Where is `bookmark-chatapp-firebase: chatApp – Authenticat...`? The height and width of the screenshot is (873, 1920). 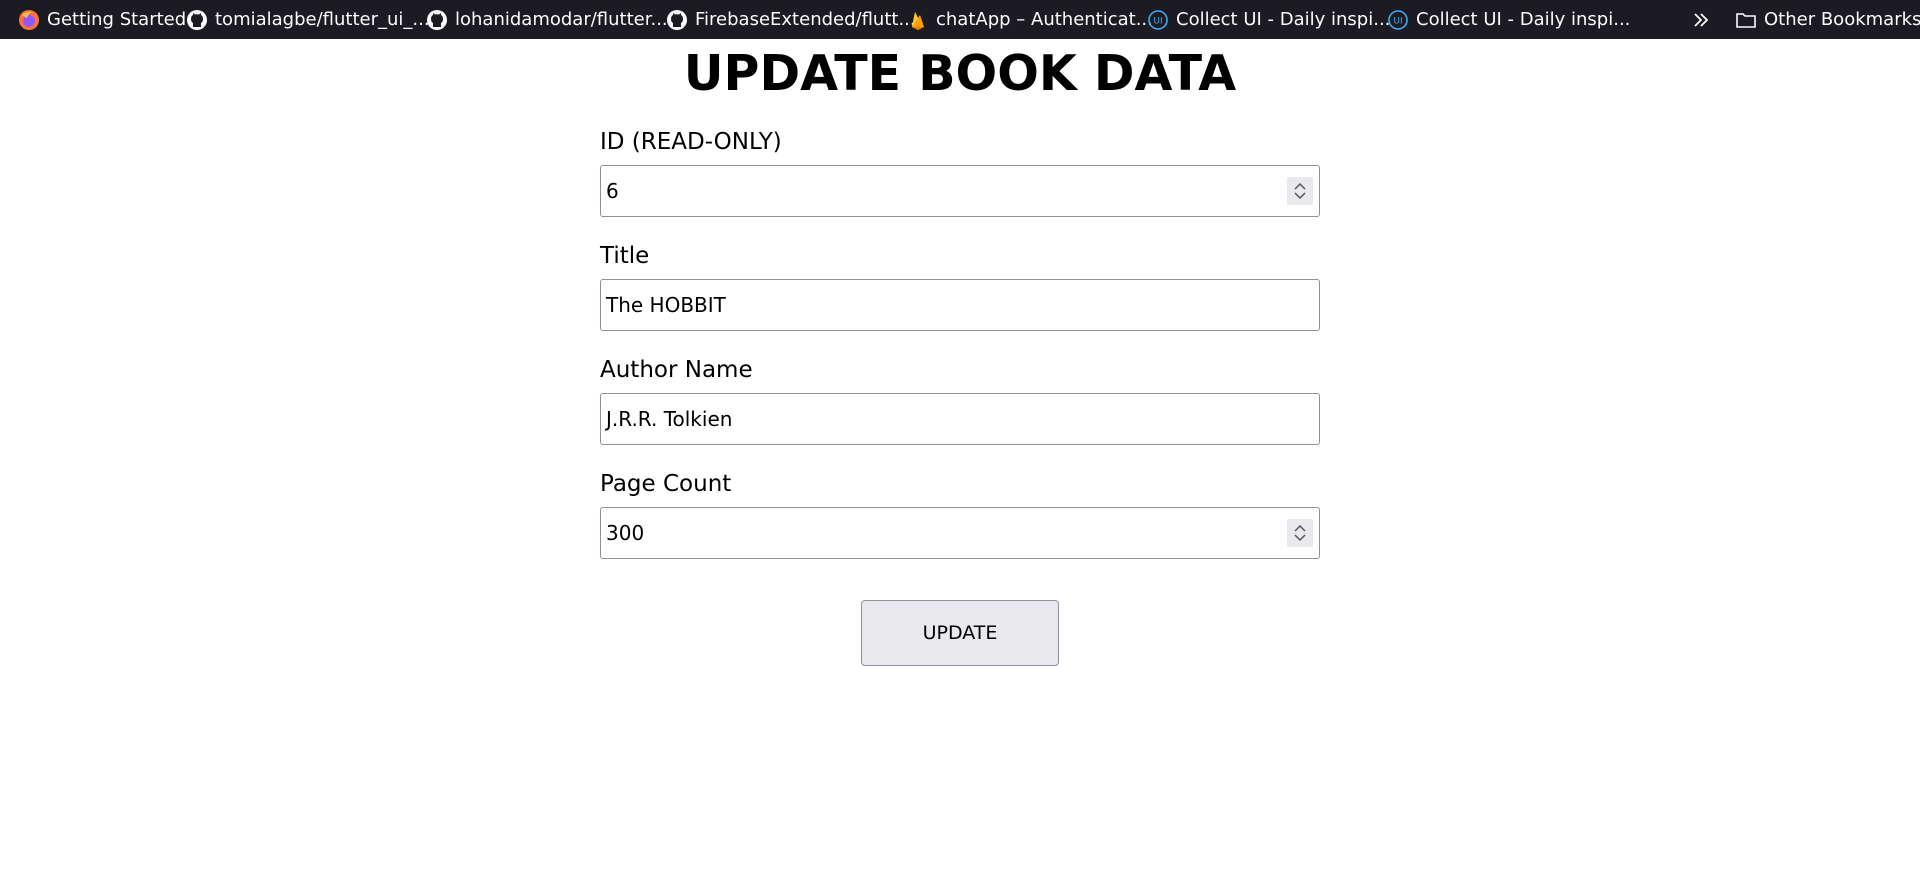 bookmark-chatapp-firebase: chatApp – Authenticat... is located at coordinates (1030, 19).